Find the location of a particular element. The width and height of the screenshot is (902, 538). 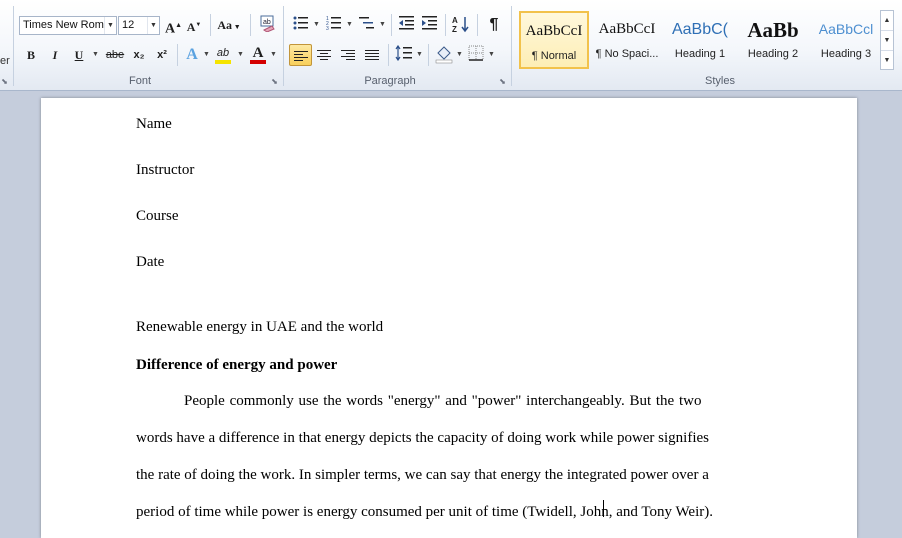

clipboard-launcher-icon: ⬊ is located at coordinates (4, 81).